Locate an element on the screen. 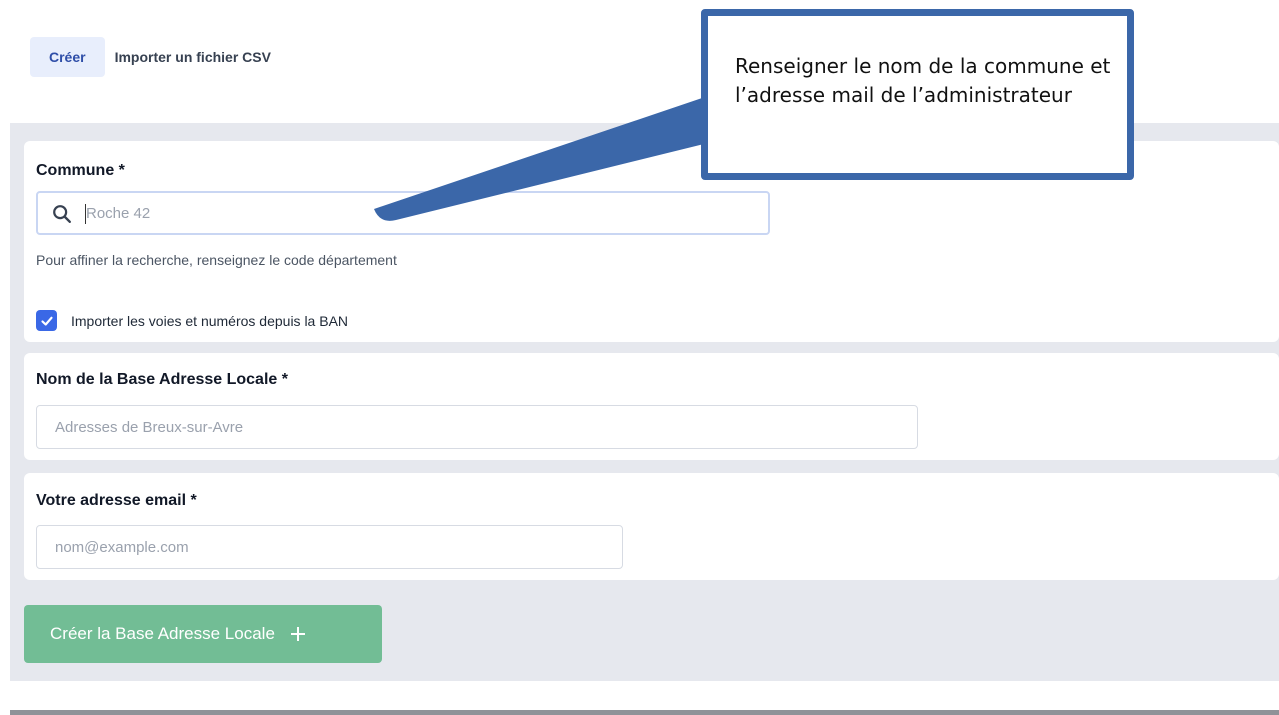 The image size is (1279, 715). email-input: nom@example.com is located at coordinates (329, 547).